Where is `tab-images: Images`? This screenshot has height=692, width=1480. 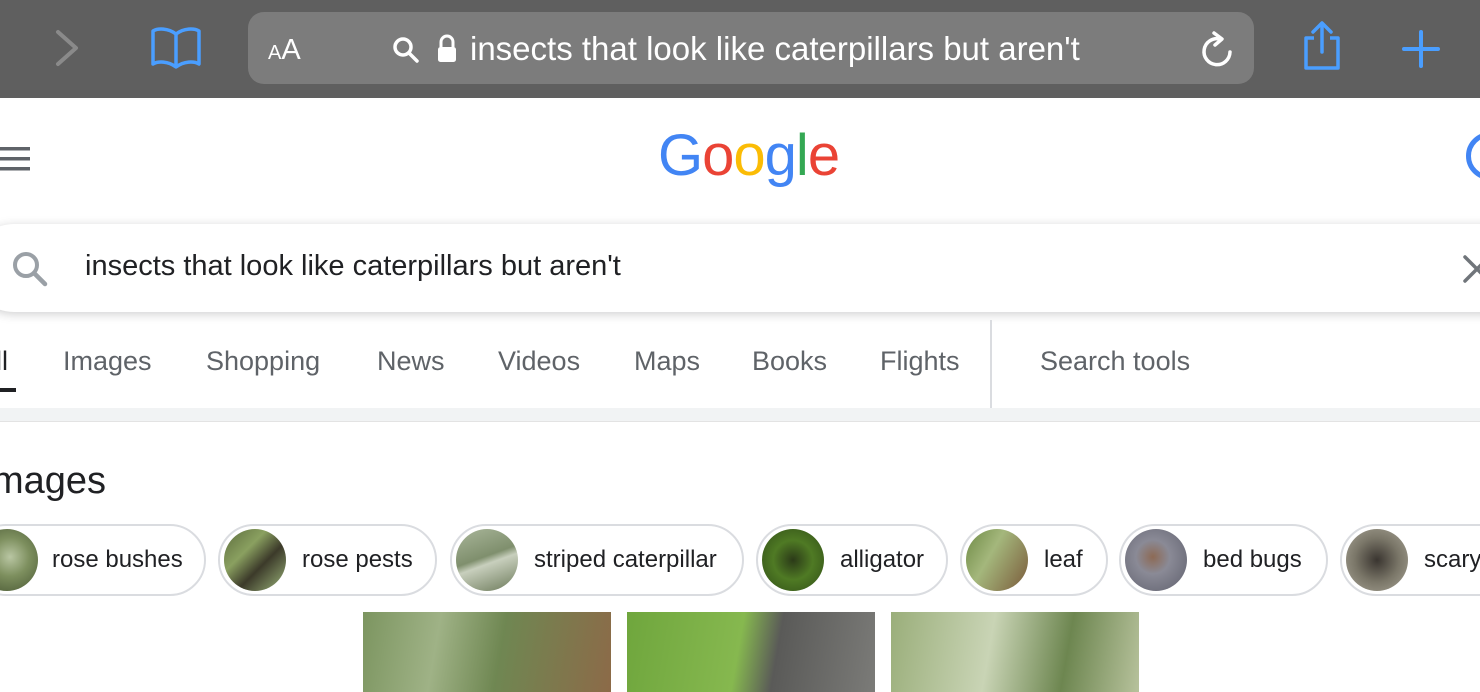
tab-images: Images is located at coordinates (107, 361).